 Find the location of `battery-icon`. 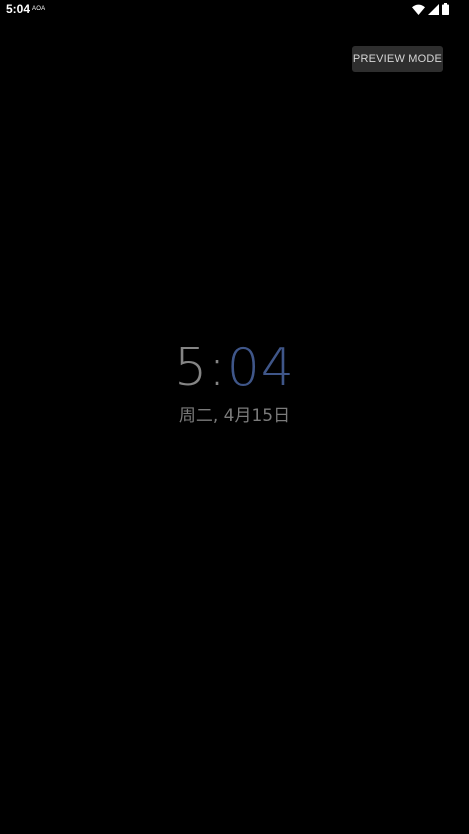

battery-icon is located at coordinates (445, 9).